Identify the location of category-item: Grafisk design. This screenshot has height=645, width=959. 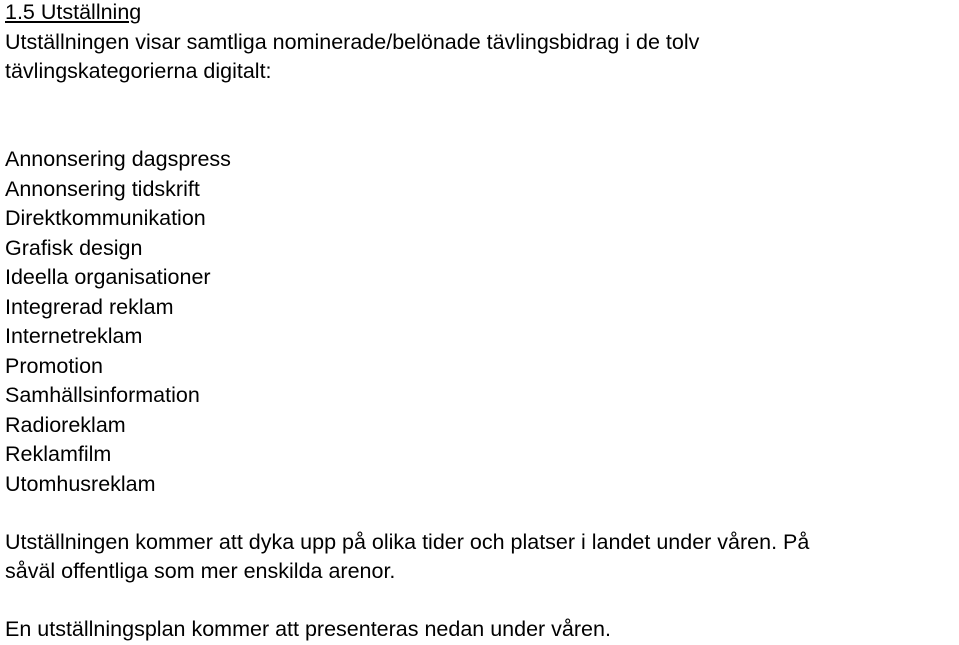
(74, 247).